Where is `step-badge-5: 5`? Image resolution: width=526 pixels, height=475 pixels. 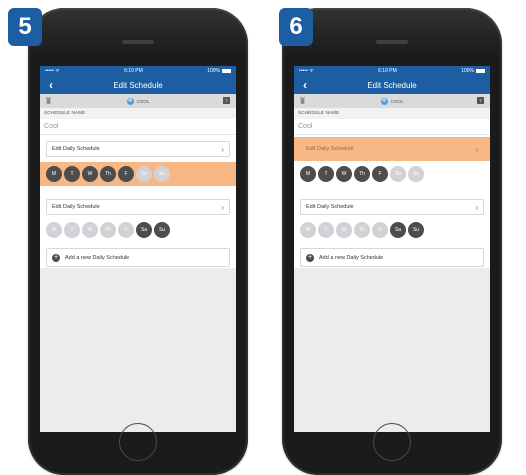 step-badge-5: 5 is located at coordinates (25, 27).